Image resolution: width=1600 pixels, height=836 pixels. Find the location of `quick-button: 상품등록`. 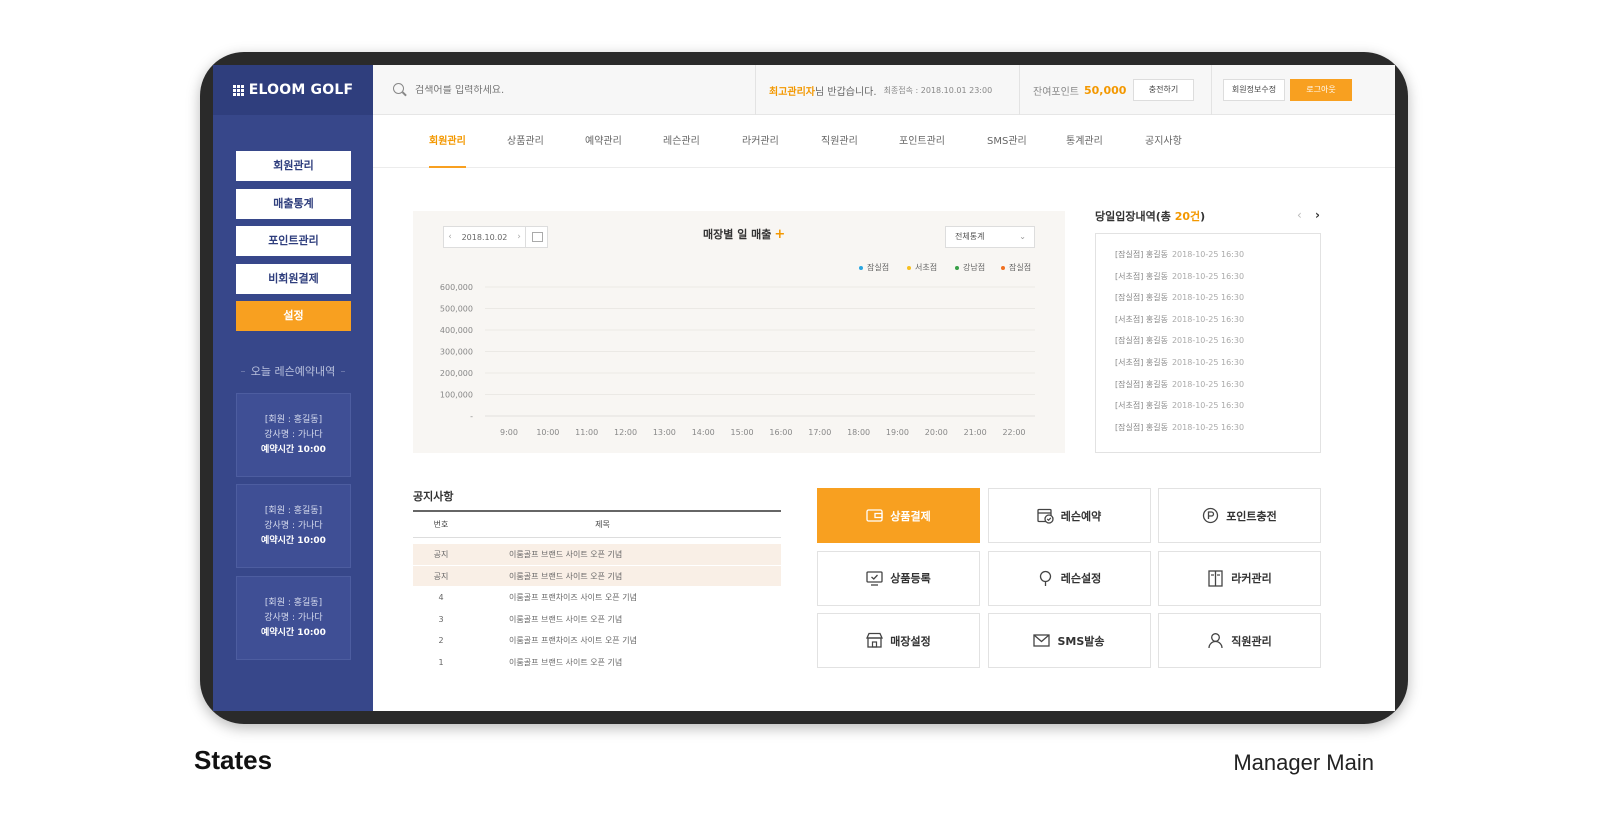

quick-button: 상품등록 is located at coordinates (898, 578).